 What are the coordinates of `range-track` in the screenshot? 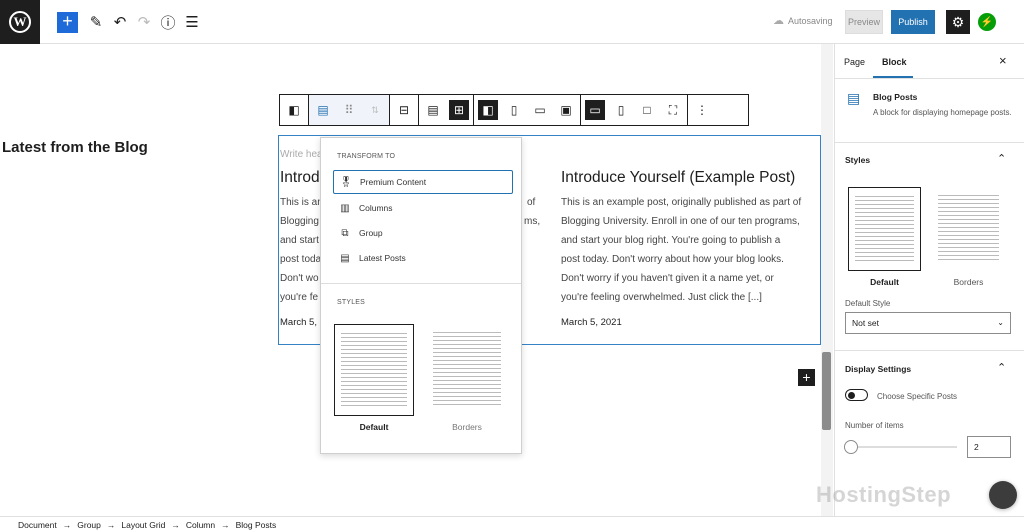 It's located at (903, 447).